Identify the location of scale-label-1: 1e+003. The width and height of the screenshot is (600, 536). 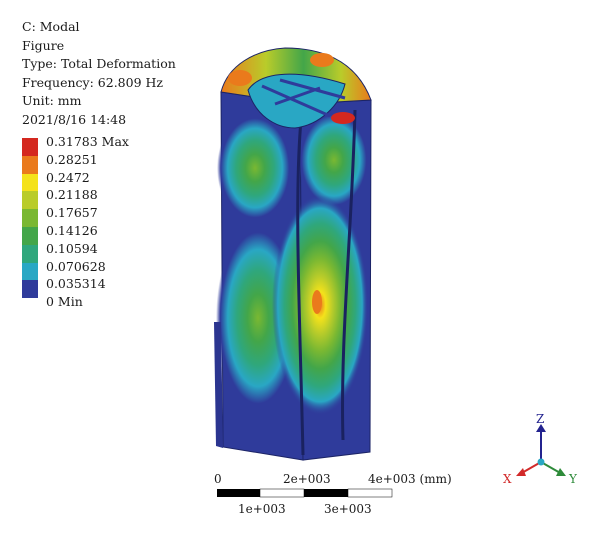
(262, 509).